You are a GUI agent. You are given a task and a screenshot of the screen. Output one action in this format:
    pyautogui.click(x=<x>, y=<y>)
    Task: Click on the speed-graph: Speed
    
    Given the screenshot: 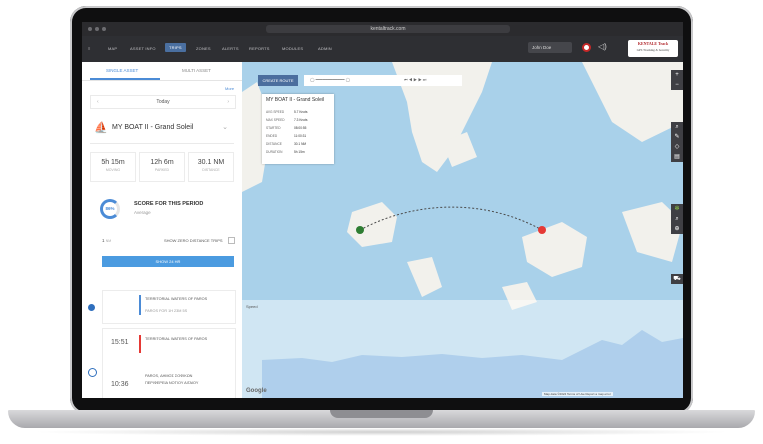 What is the action you would take?
    pyautogui.click(x=462, y=349)
    